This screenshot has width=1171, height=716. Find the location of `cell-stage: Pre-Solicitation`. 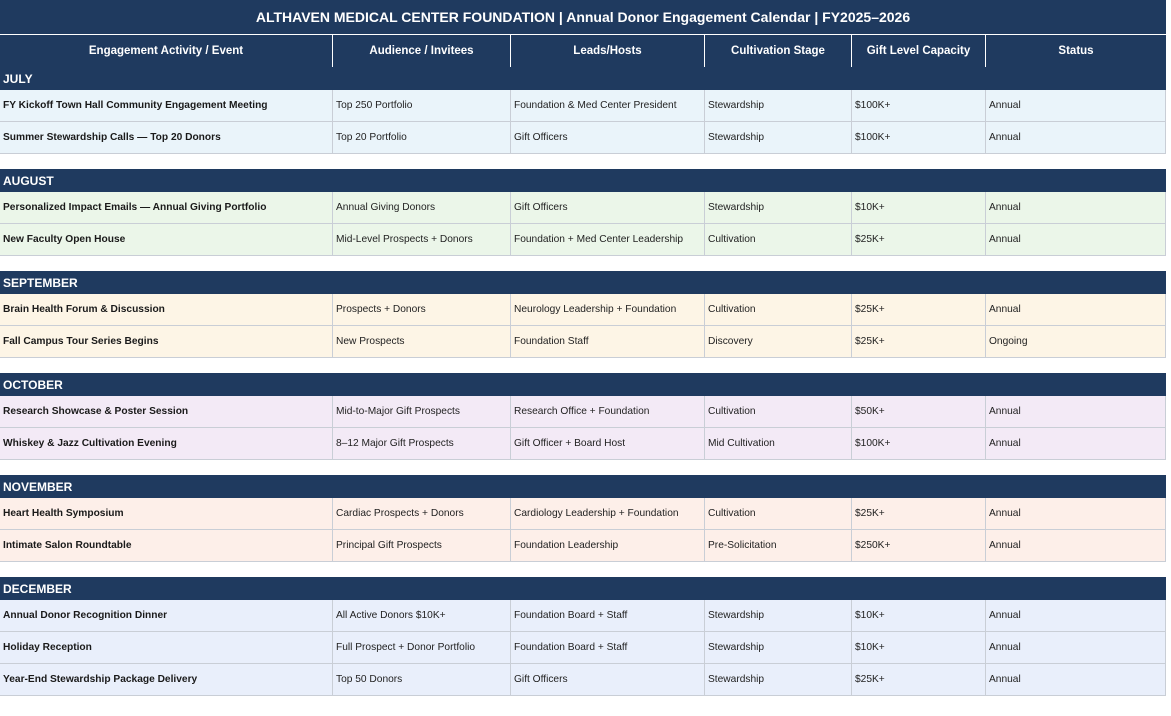

cell-stage: Pre-Solicitation is located at coordinates (778, 545).